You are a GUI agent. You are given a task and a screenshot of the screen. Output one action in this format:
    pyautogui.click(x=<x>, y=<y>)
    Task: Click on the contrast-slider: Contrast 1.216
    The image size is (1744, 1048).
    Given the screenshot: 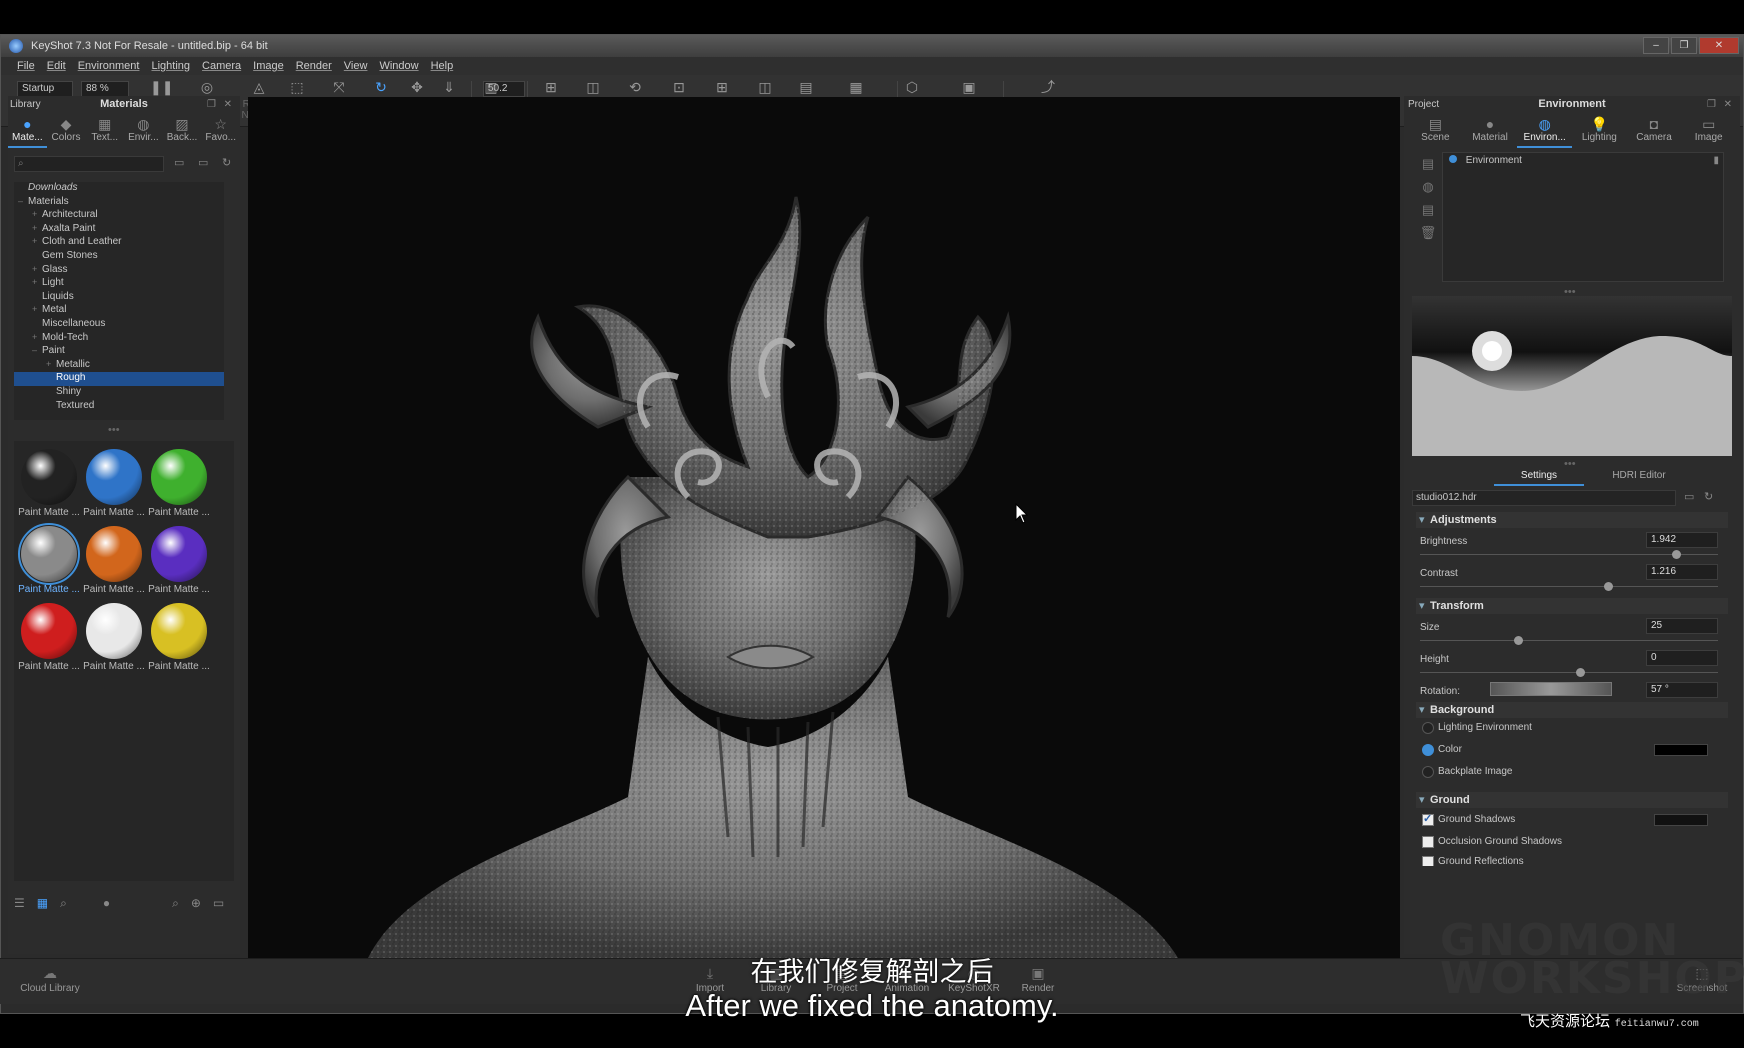 What is the action you would take?
    pyautogui.click(x=1571, y=579)
    